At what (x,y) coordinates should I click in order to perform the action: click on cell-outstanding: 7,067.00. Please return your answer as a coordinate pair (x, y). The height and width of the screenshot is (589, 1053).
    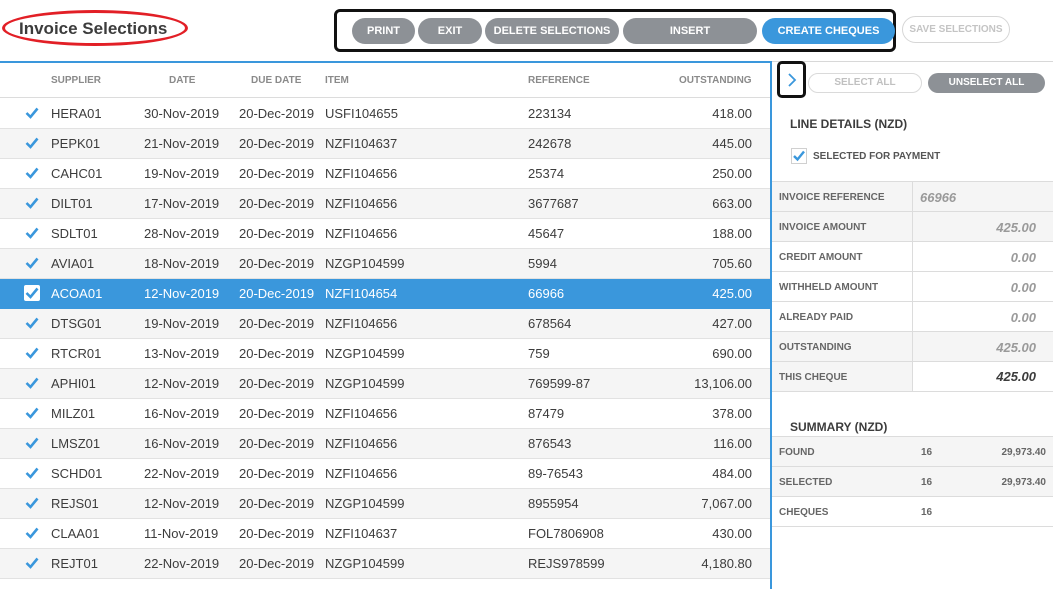
    Looking at the image, I should click on (726, 503).